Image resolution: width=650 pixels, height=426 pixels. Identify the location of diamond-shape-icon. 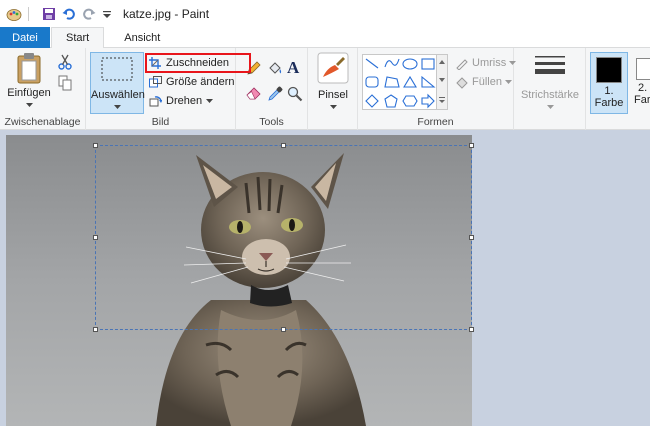
(372, 101).